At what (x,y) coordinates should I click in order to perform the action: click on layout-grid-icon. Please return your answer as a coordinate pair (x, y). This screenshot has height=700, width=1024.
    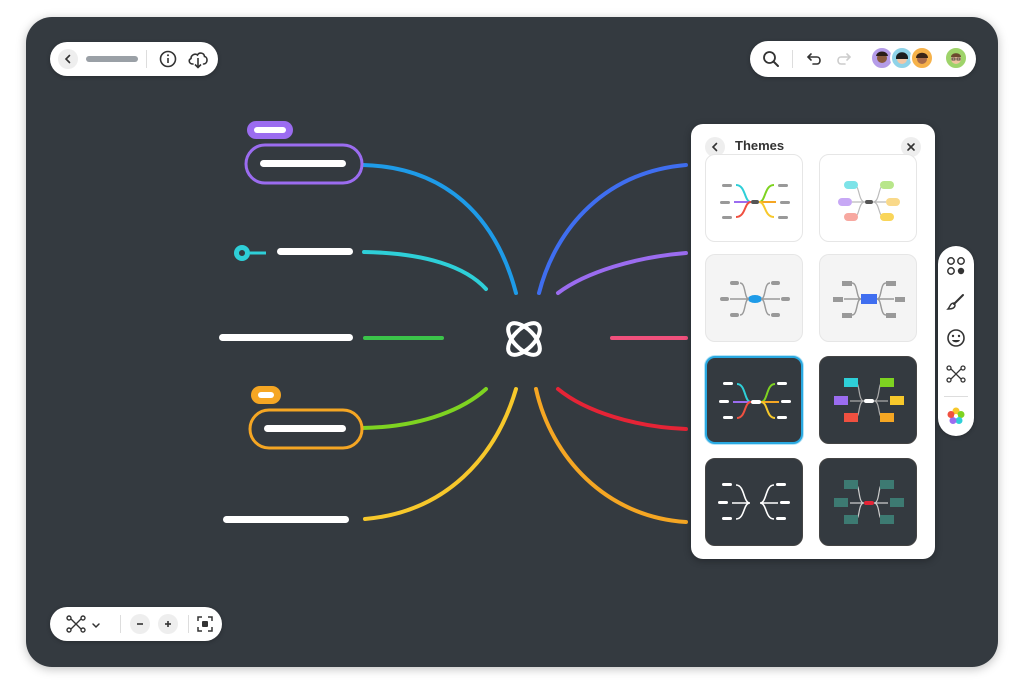
    Looking at the image, I should click on (956, 266).